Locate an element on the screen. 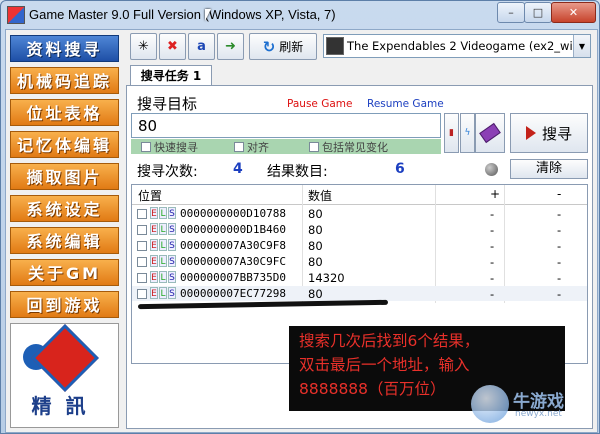 This screenshot has width=600, height=434. watermark-url: newyx.net is located at coordinates (538, 414).